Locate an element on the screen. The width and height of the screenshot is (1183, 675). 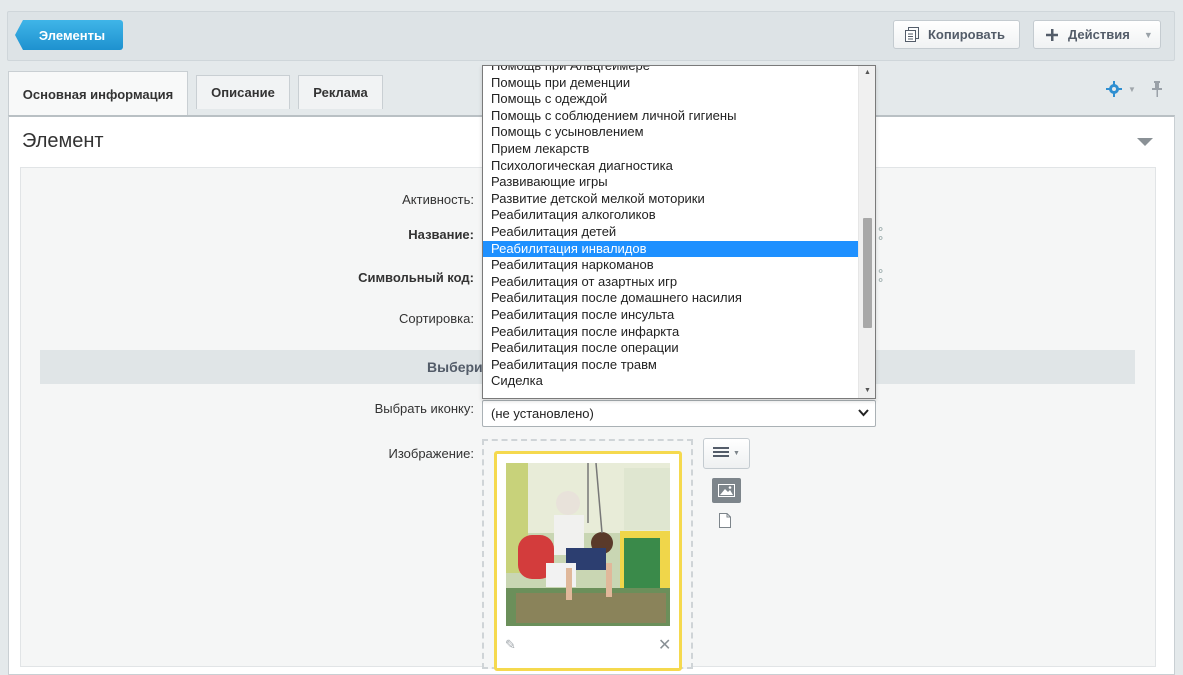
dropdown-option: Помощь при деменции is located at coordinates (671, 83).